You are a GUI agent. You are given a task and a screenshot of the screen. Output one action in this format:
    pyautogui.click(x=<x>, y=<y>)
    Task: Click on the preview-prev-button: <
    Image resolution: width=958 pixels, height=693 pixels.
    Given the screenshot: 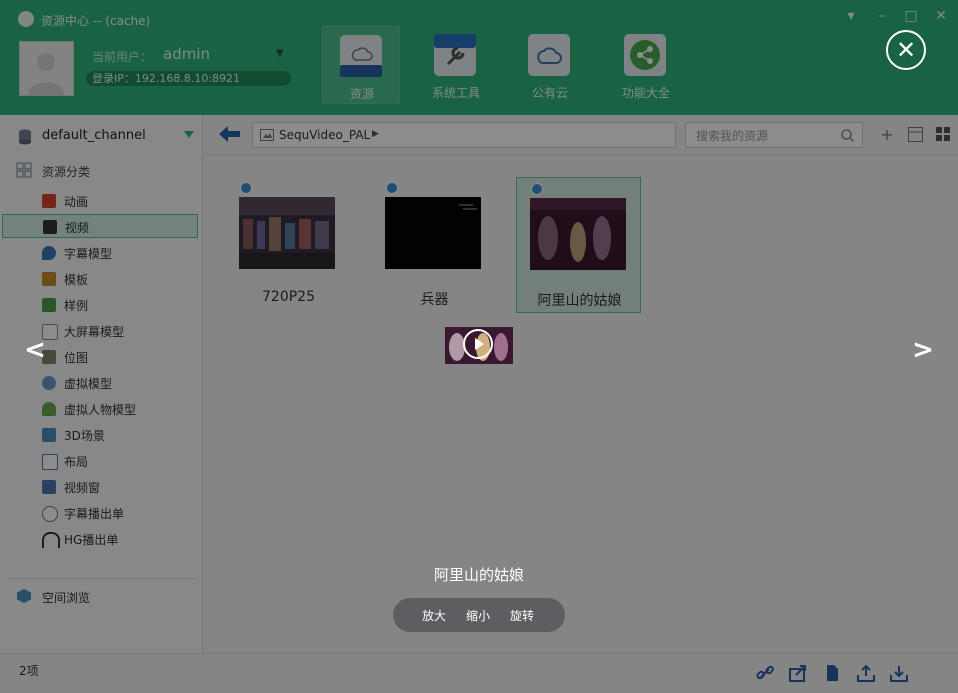 What is the action you would take?
    pyautogui.click(x=35, y=350)
    